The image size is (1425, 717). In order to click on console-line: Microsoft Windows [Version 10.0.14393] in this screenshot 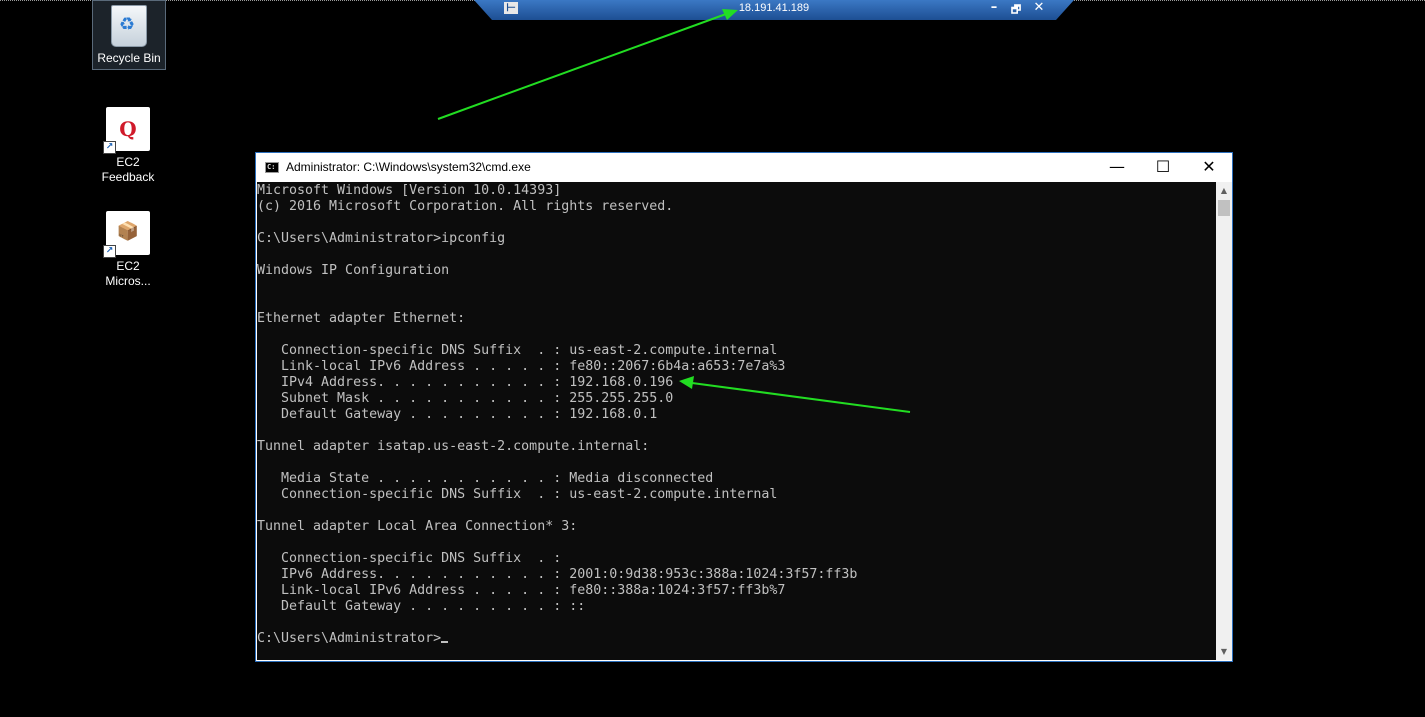, I will do `click(409, 190)`.